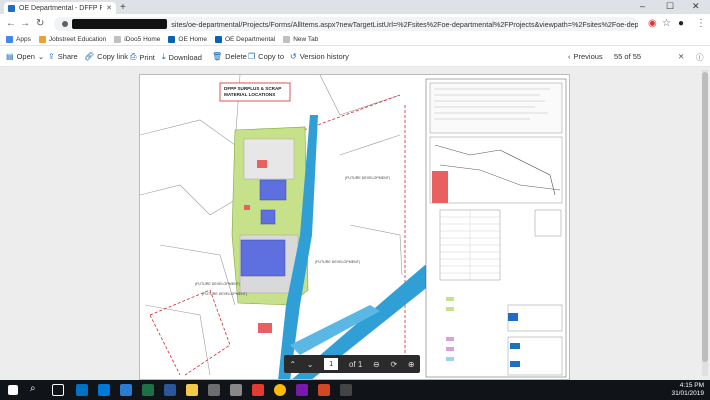 This screenshot has height=400, width=710. I want to click on powerpoint-icon, so click(324, 390).